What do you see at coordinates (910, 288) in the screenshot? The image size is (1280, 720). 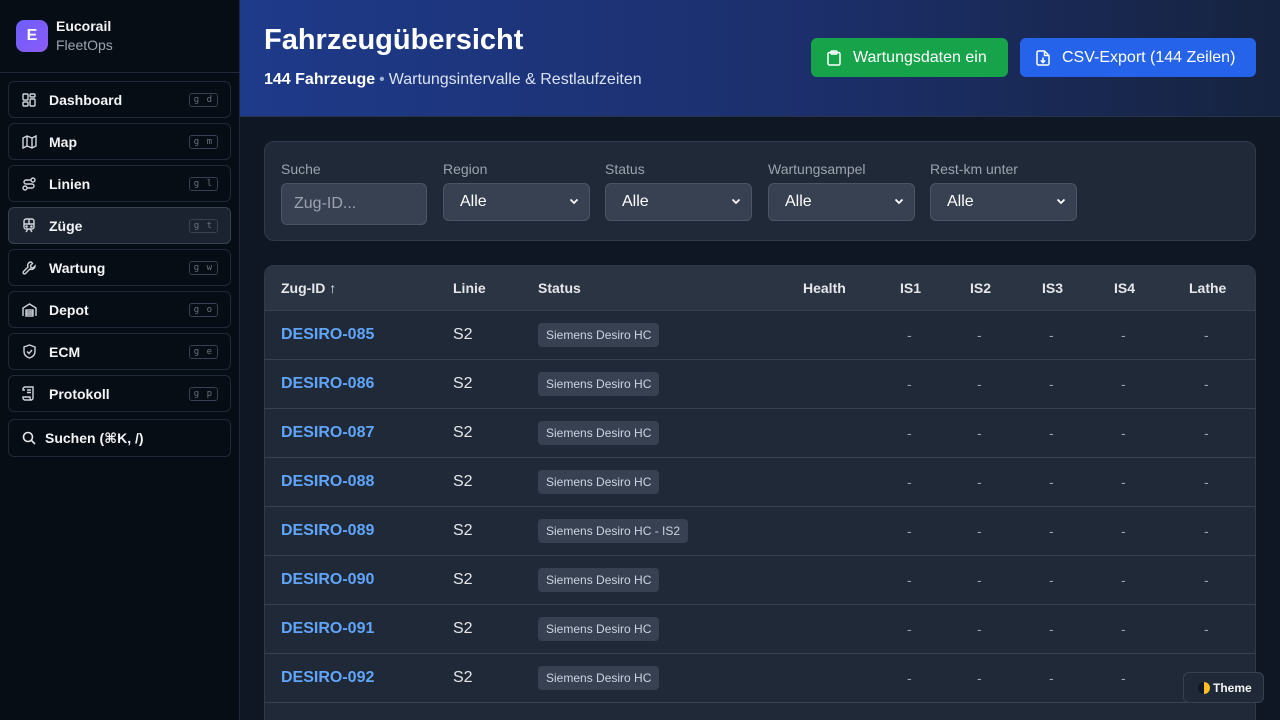 I see `column-header-is1: IS1` at bounding box center [910, 288].